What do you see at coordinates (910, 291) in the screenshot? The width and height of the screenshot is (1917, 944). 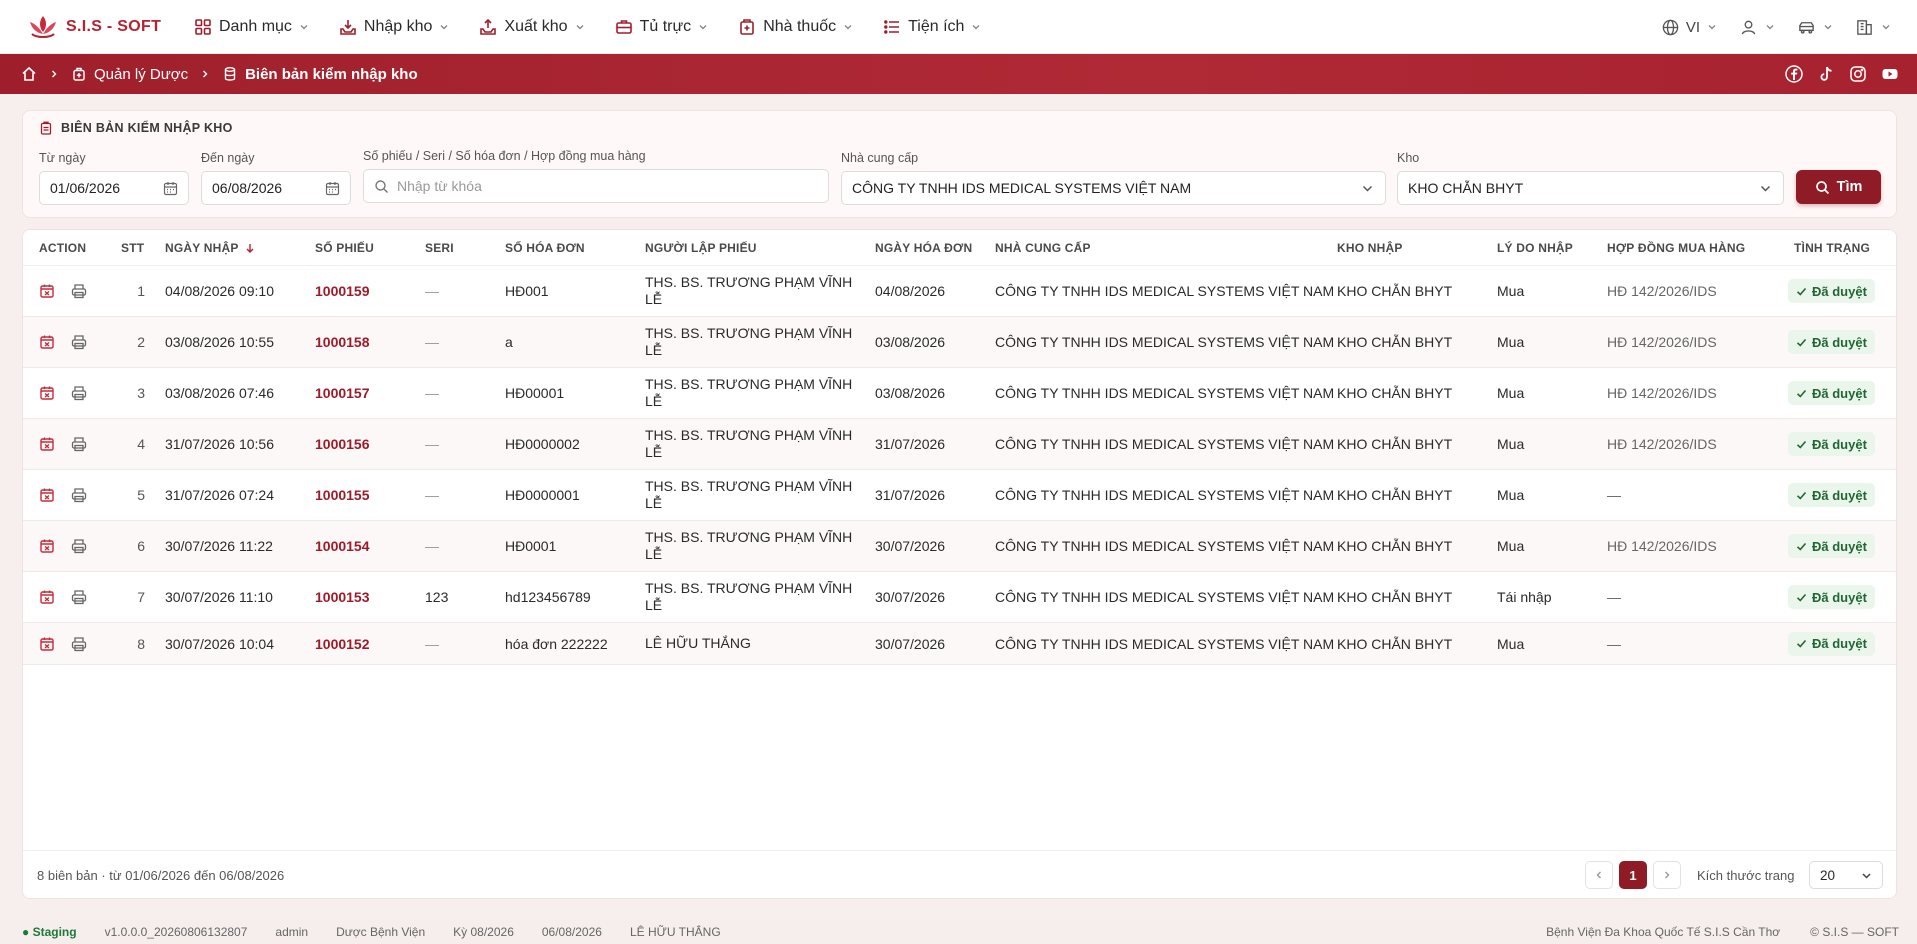 I see `row-invoice-date: 04/08/2026` at bounding box center [910, 291].